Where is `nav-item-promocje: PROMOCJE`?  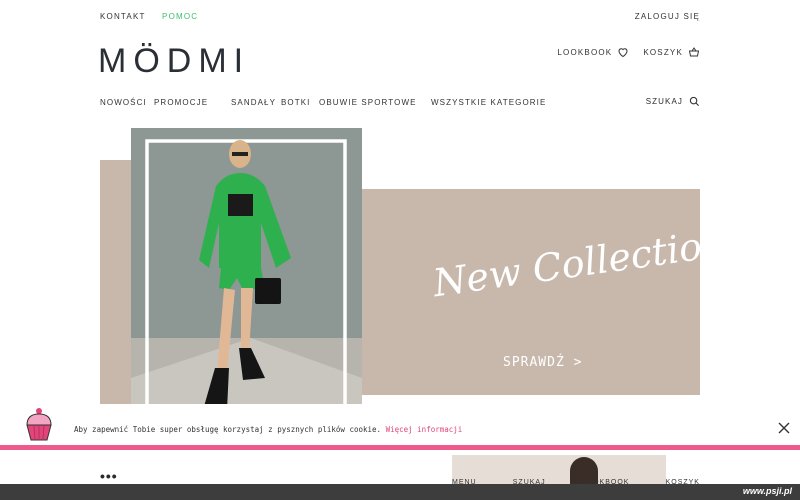 nav-item-promocje: PROMOCJE is located at coordinates (181, 102).